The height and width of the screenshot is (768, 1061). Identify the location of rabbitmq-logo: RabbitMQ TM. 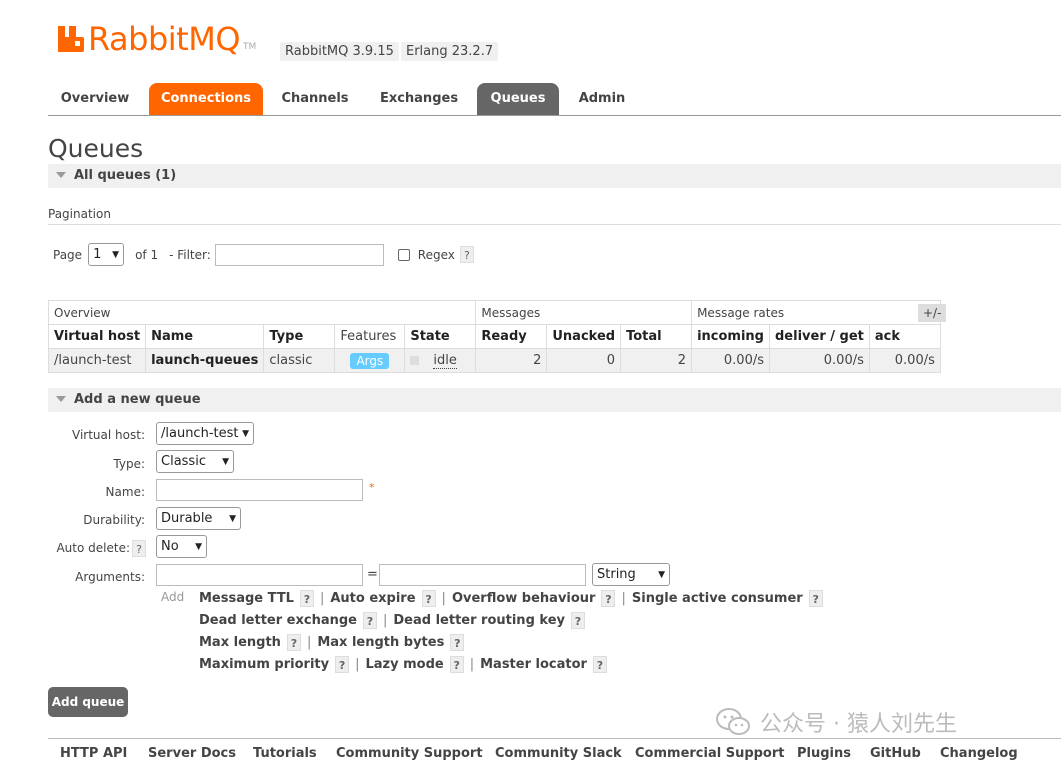
(157, 39).